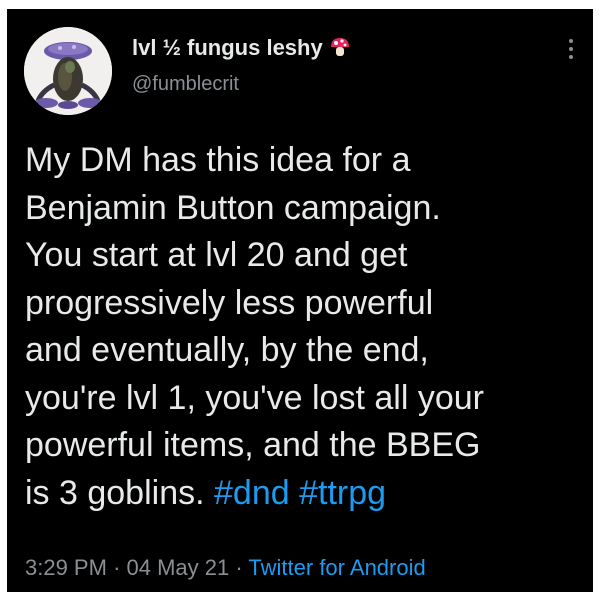 This screenshot has width=600, height=600. I want to click on tweet-date: 04 May 21, so click(178, 567).